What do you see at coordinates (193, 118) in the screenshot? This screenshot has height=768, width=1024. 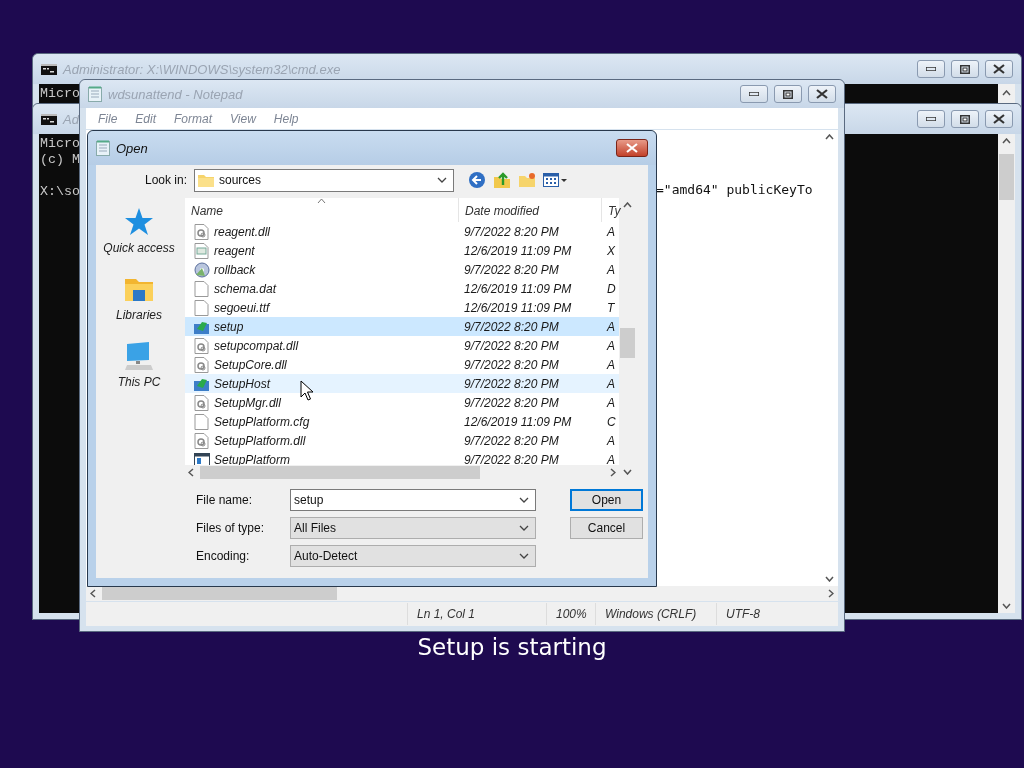 I see `menu-item: Format` at bounding box center [193, 118].